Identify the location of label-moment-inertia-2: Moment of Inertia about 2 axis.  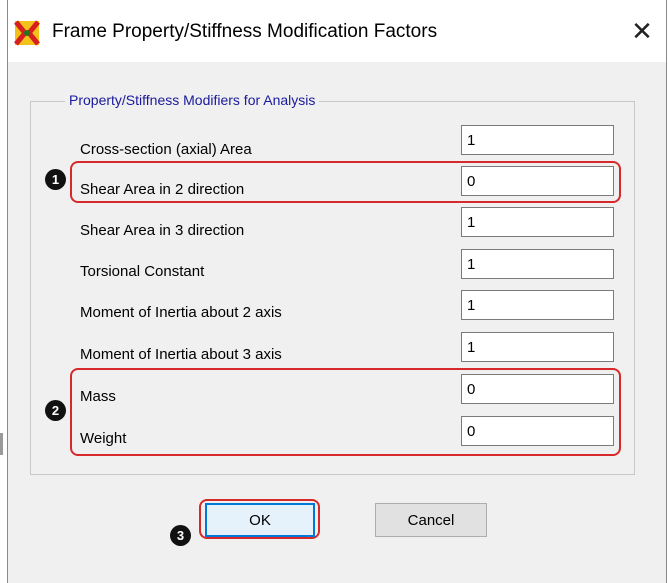
(181, 312).